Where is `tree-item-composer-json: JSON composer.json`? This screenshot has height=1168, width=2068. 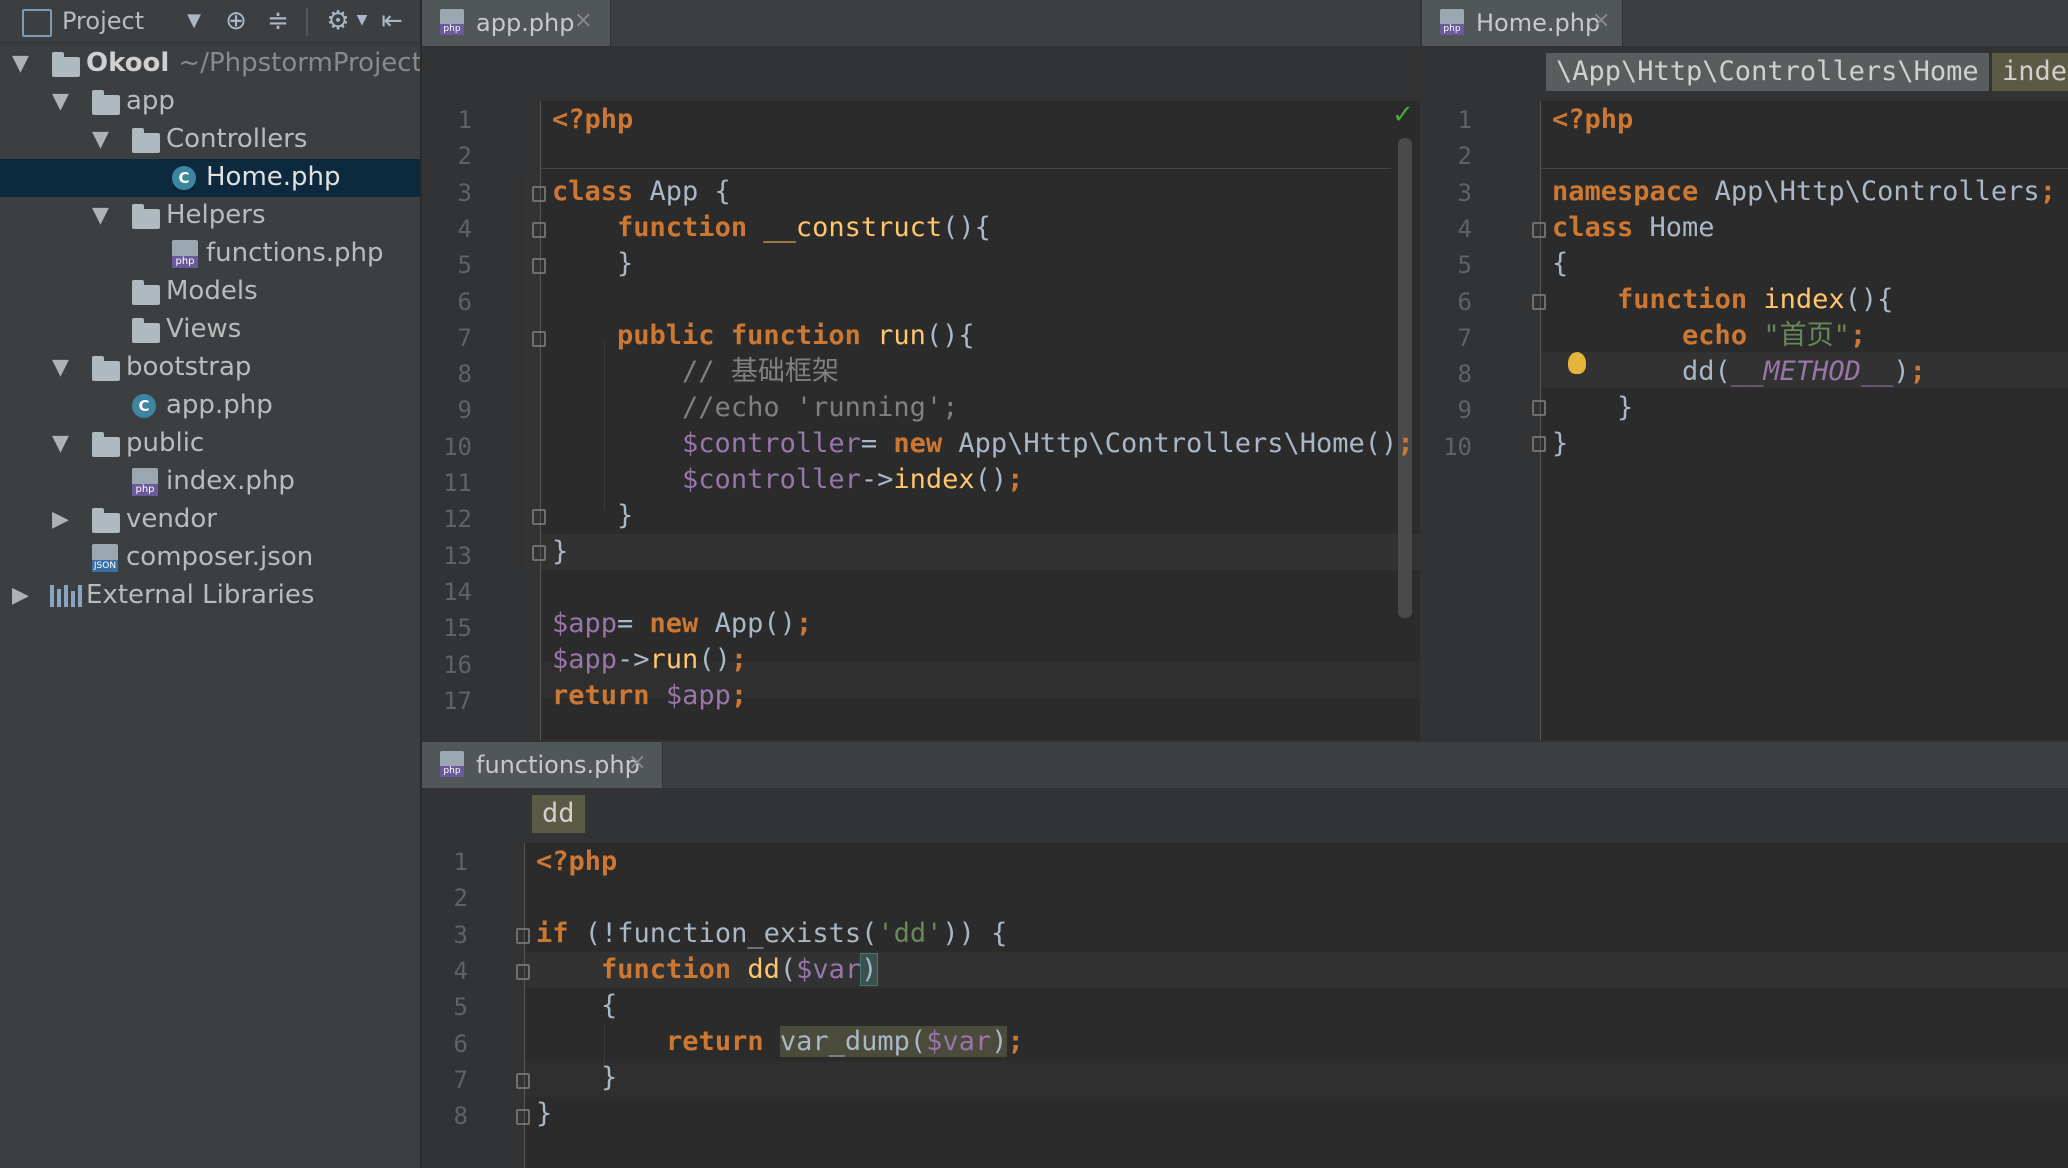
tree-item-composer-json: JSON composer.json is located at coordinates (210, 558).